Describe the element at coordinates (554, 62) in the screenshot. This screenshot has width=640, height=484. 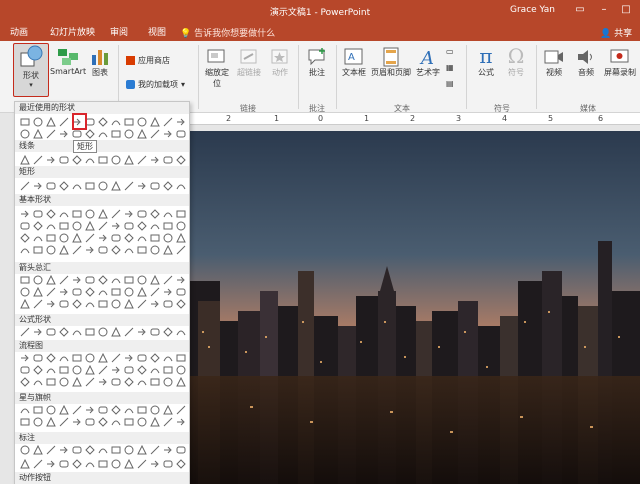
I see `video-button: 视频` at that location.